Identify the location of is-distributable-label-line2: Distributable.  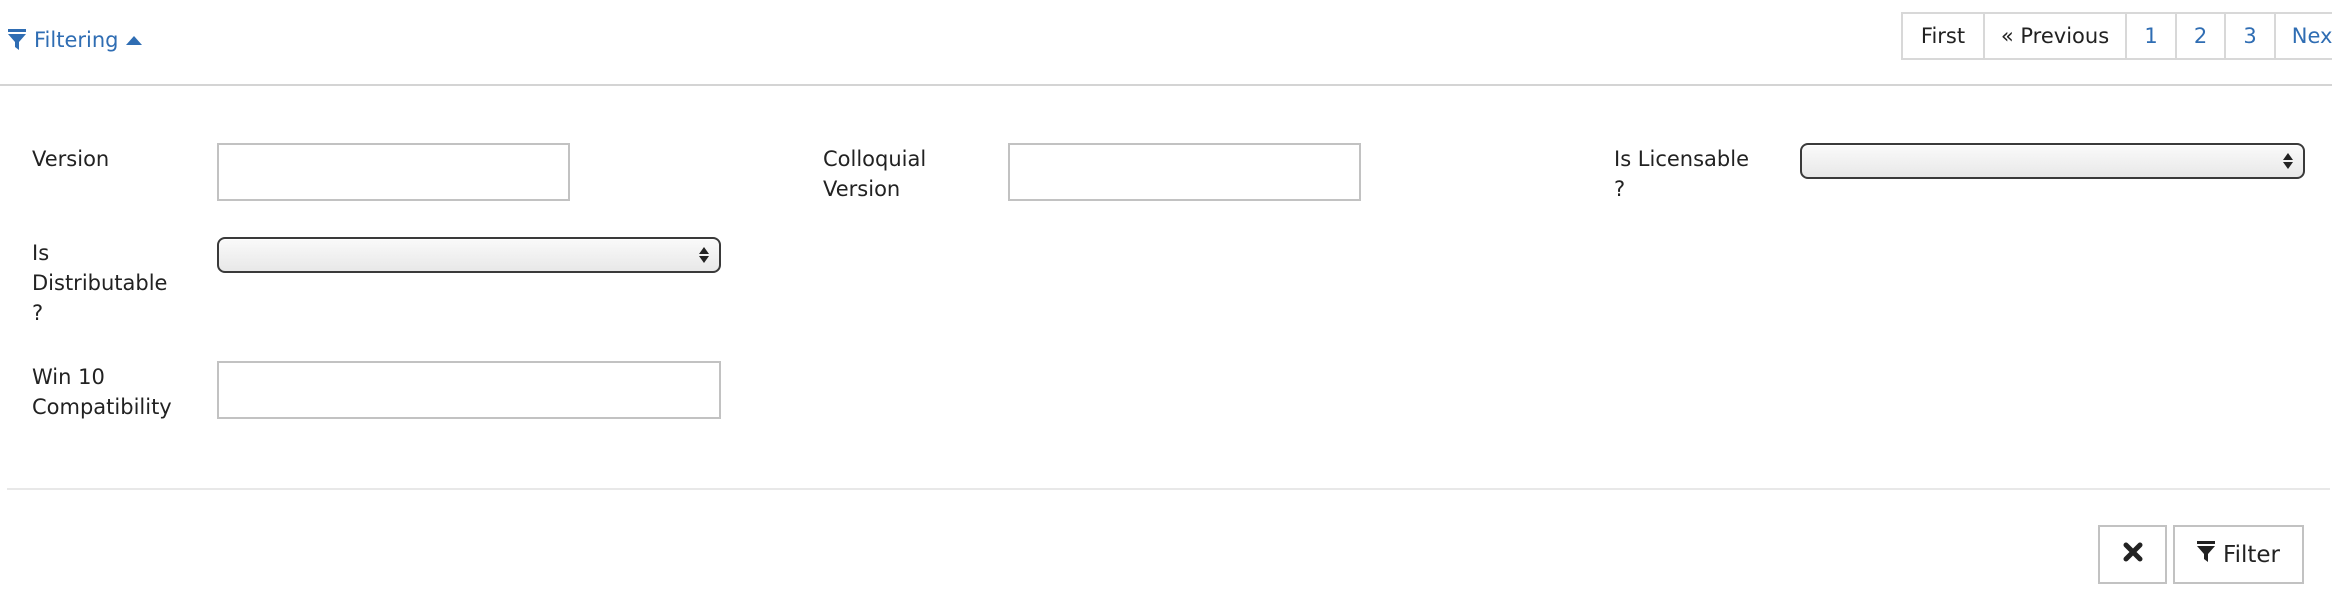
(100, 283).